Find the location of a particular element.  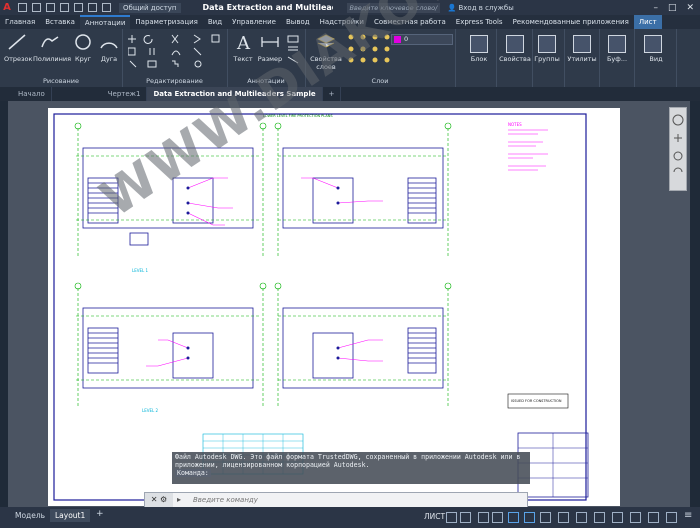

new-tab-button: + is located at coordinates (332, 94).